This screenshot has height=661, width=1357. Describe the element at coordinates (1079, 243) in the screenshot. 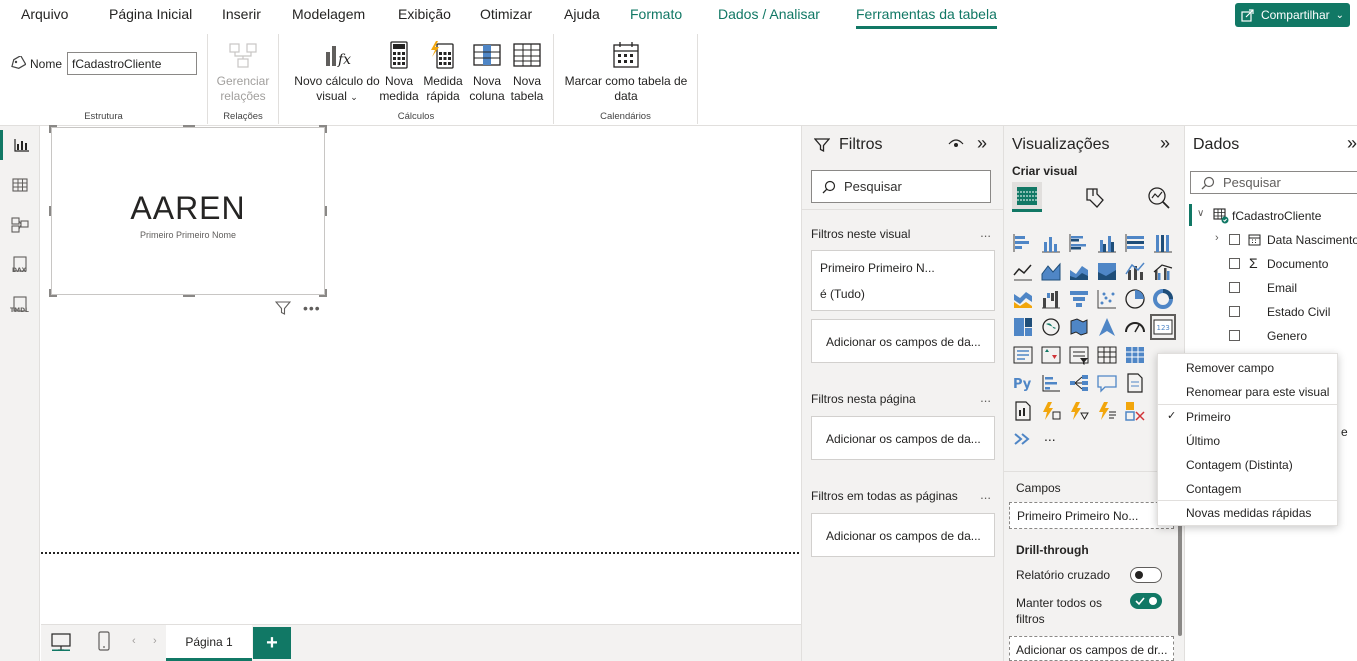

I see `clustered-bar-chart-icon` at that location.